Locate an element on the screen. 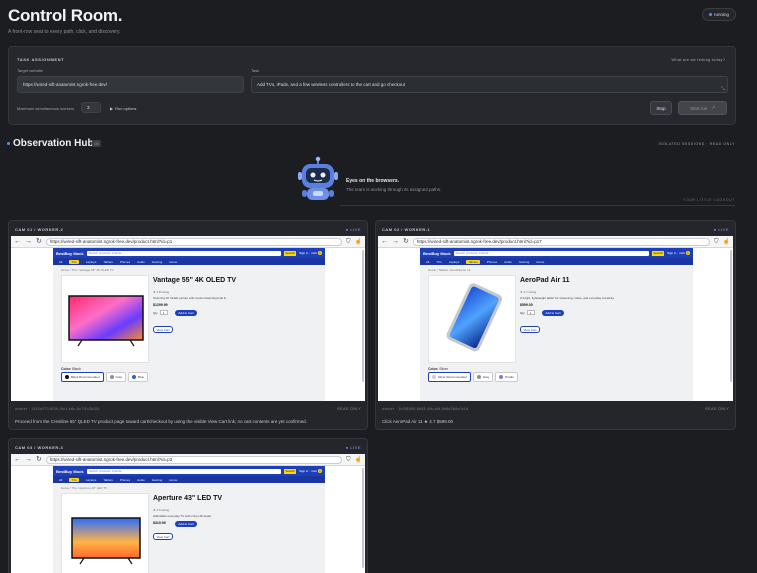 The image size is (757, 573). breadcrumb: Home / TVs / Aperture 43" LED TV is located at coordinates (84, 488).